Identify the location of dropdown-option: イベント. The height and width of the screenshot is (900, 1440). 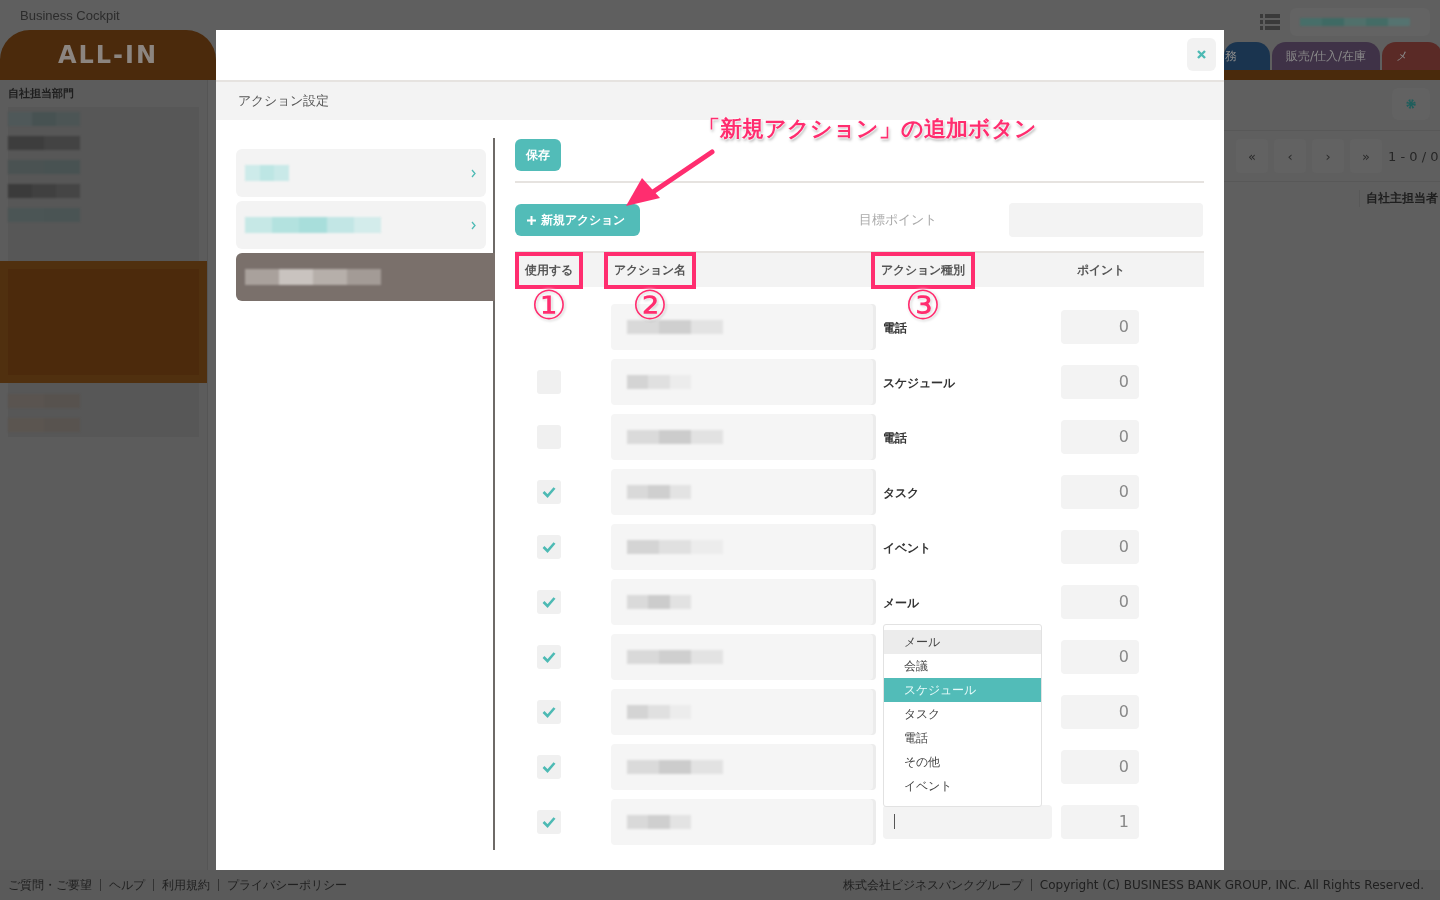
(962, 786).